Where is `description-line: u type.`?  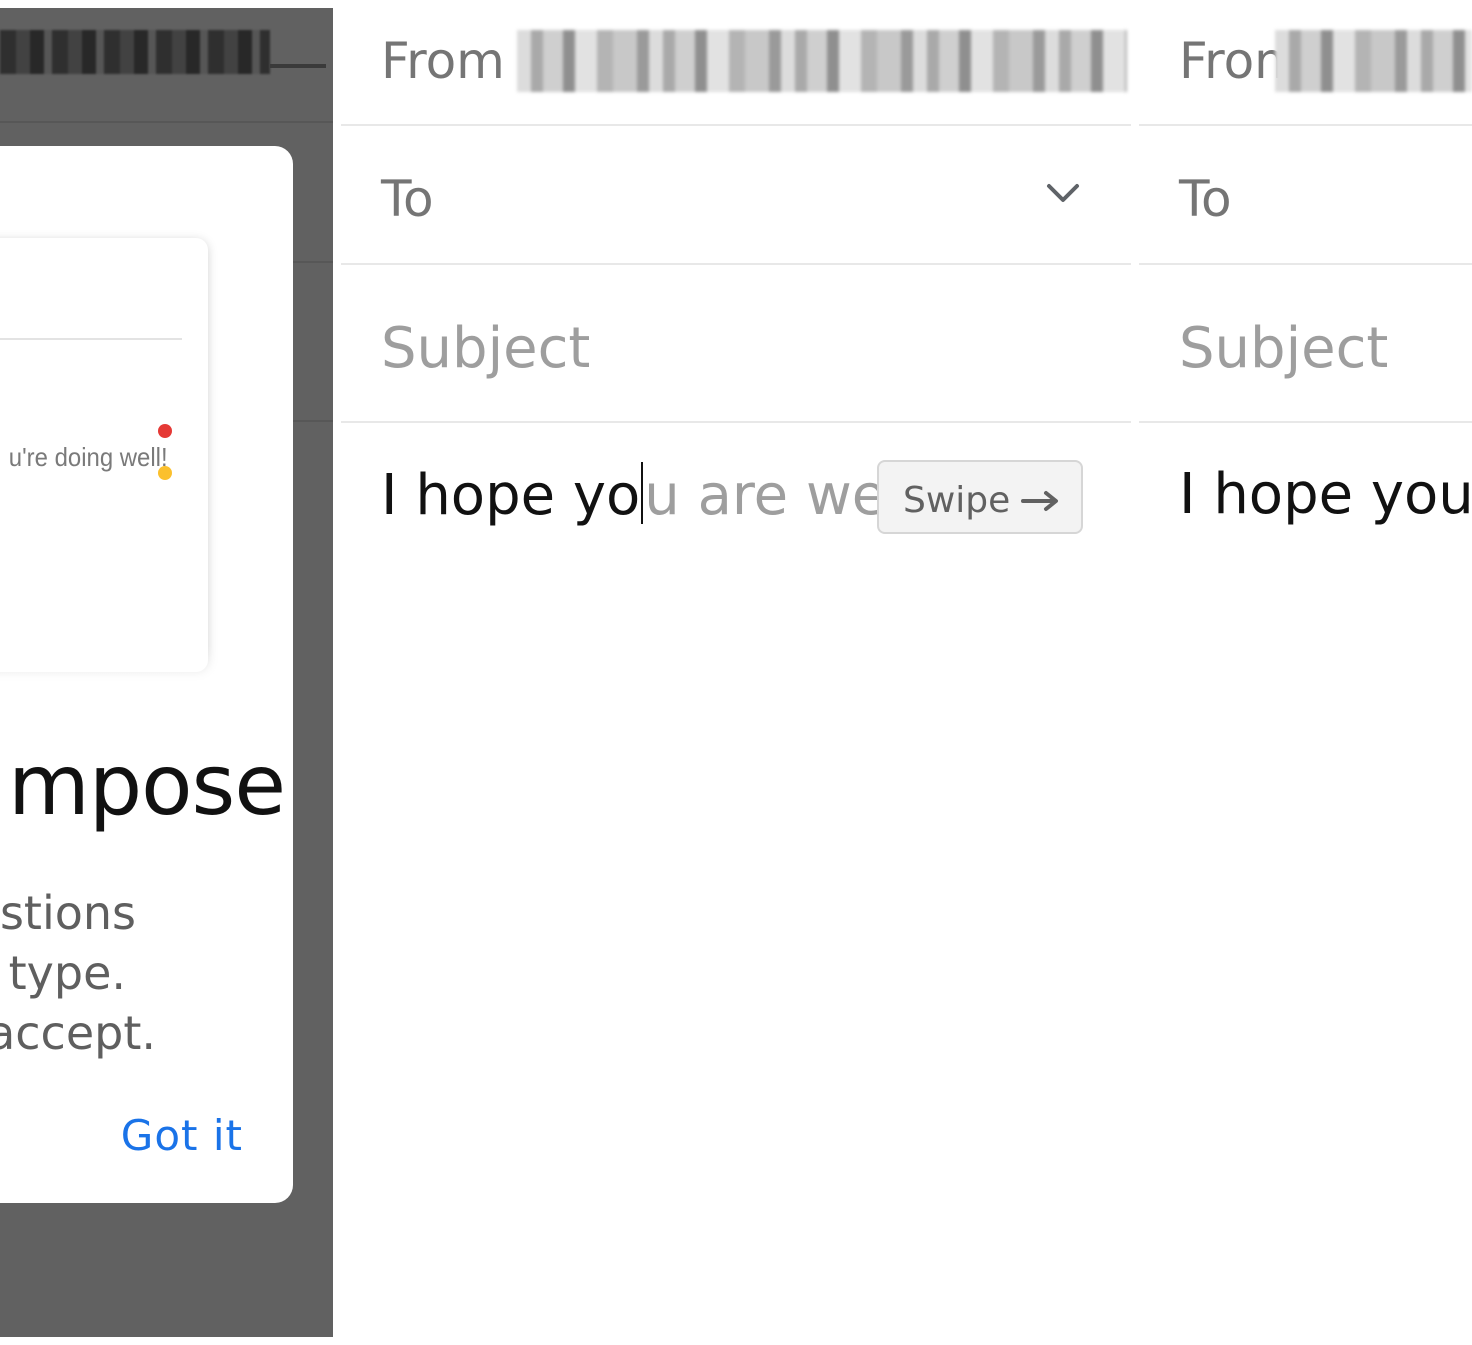 description-line: u type. is located at coordinates (63, 973).